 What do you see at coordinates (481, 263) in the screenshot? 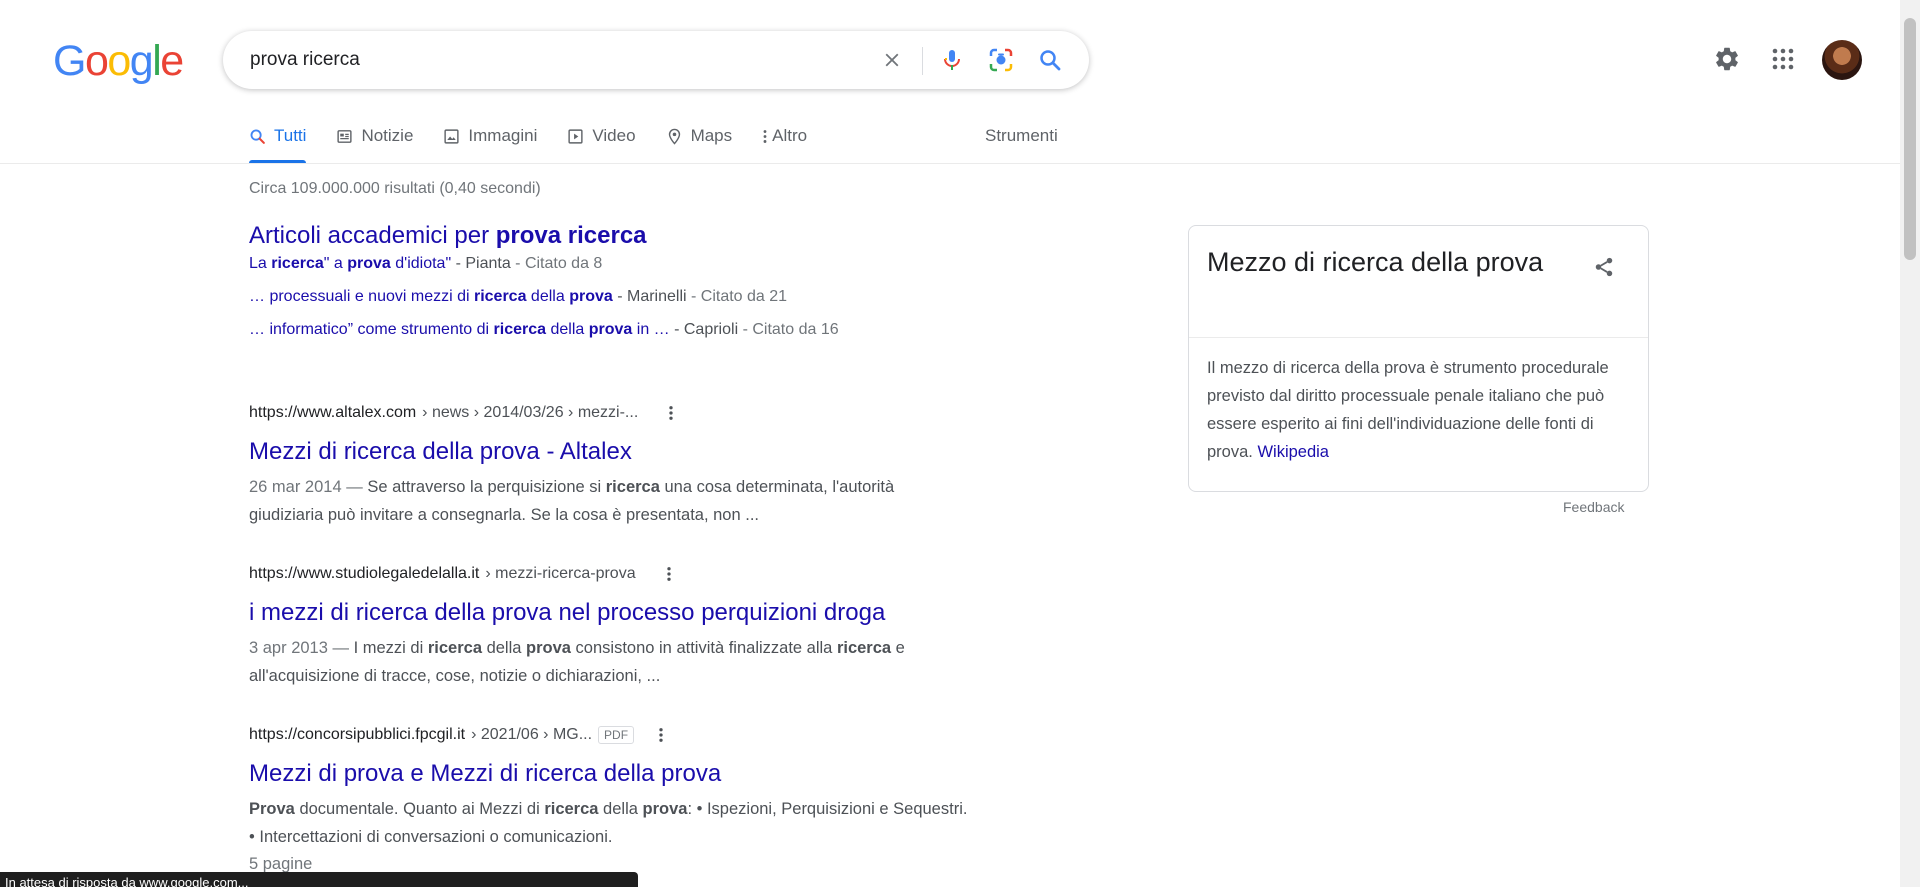
I see `scholar-author: - Pianta` at bounding box center [481, 263].